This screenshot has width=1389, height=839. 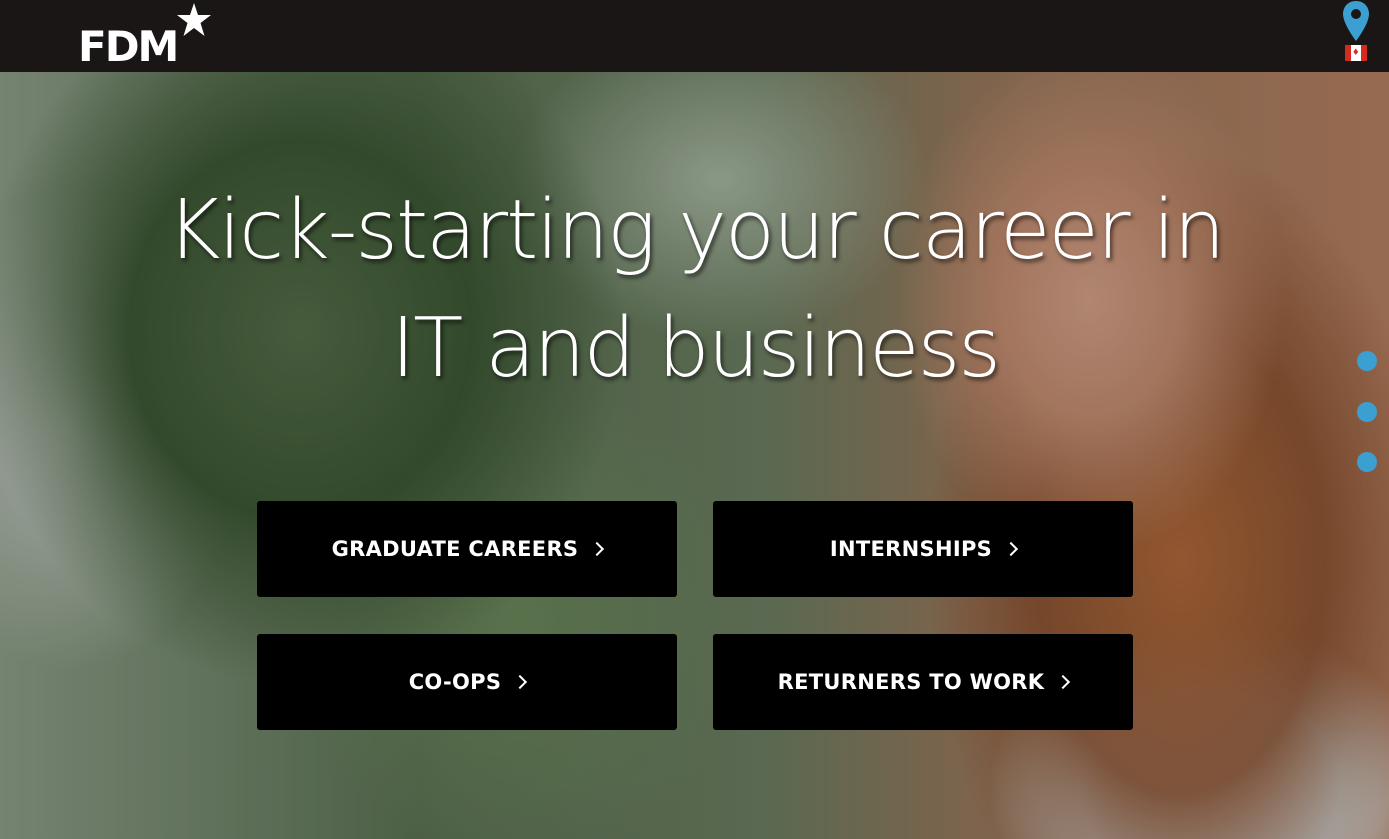 I want to click on headline-line-2: IT and business, so click(x=695, y=348).